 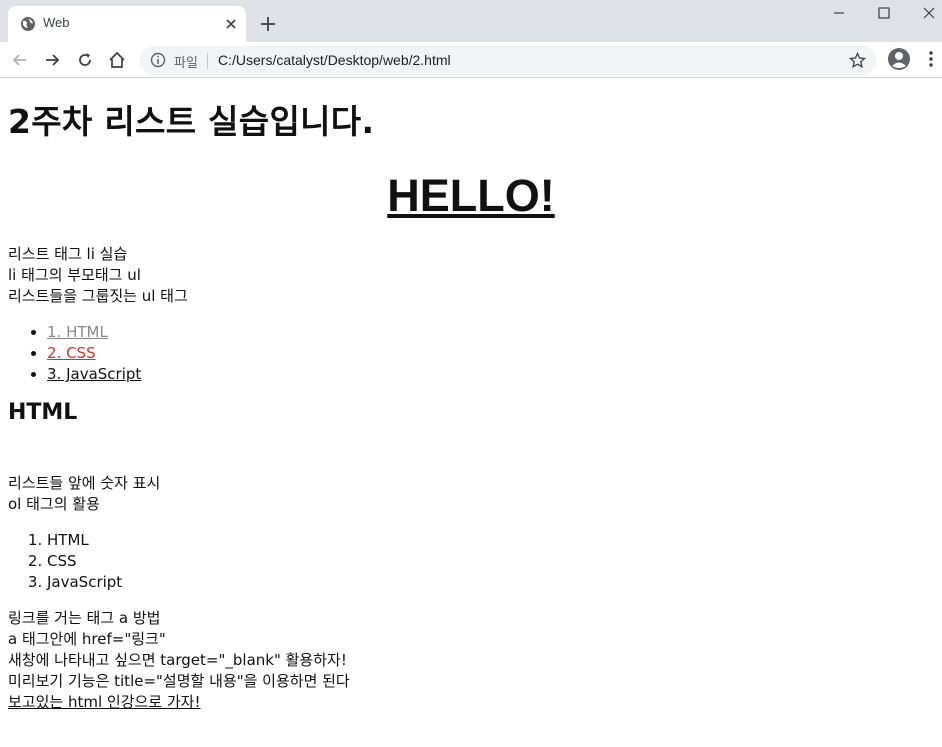 What do you see at coordinates (117, 60) in the screenshot?
I see `home-icon` at bounding box center [117, 60].